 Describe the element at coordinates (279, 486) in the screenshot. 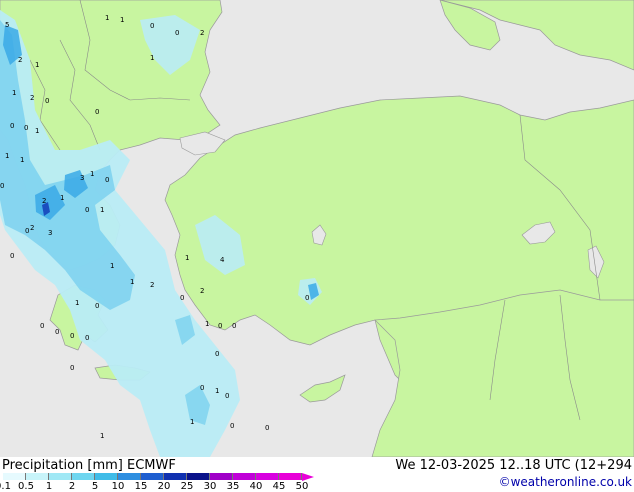

I see `legend-tick-label: 45` at that location.